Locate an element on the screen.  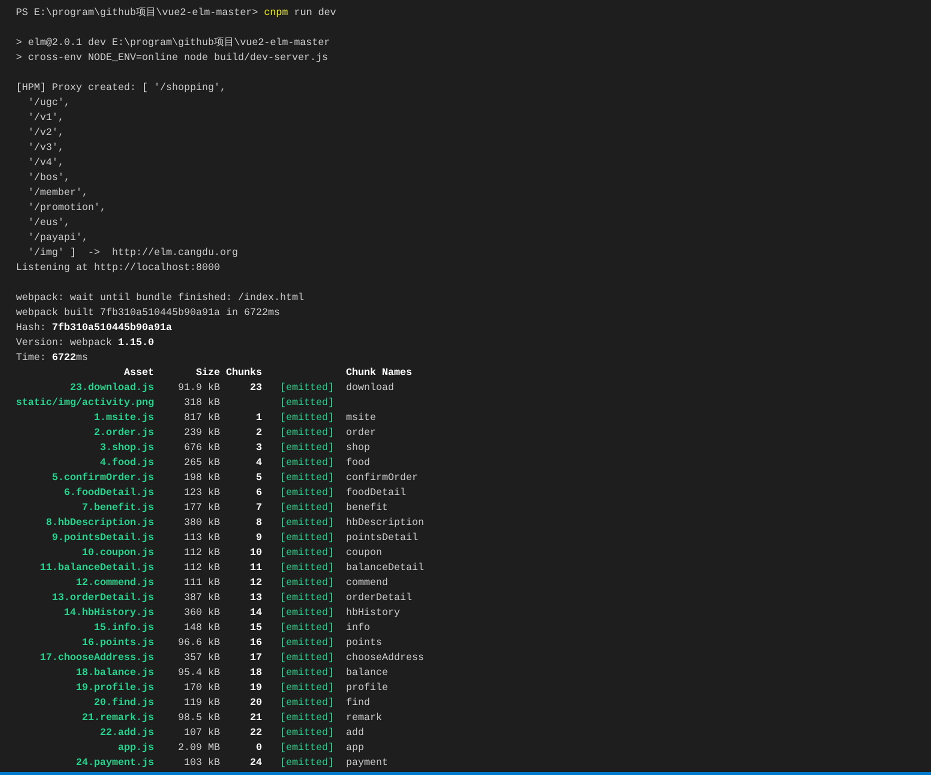
asset-name: 13.orderDetail.js is located at coordinates (103, 599).